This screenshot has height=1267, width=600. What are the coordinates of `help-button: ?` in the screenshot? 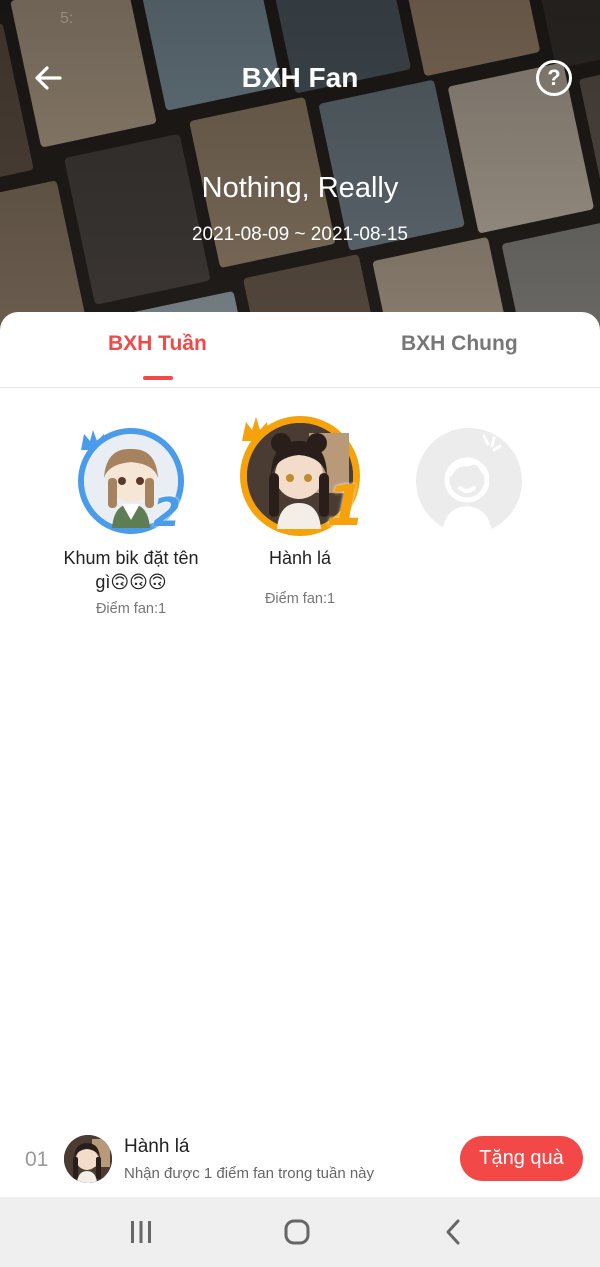 It's located at (554, 78).